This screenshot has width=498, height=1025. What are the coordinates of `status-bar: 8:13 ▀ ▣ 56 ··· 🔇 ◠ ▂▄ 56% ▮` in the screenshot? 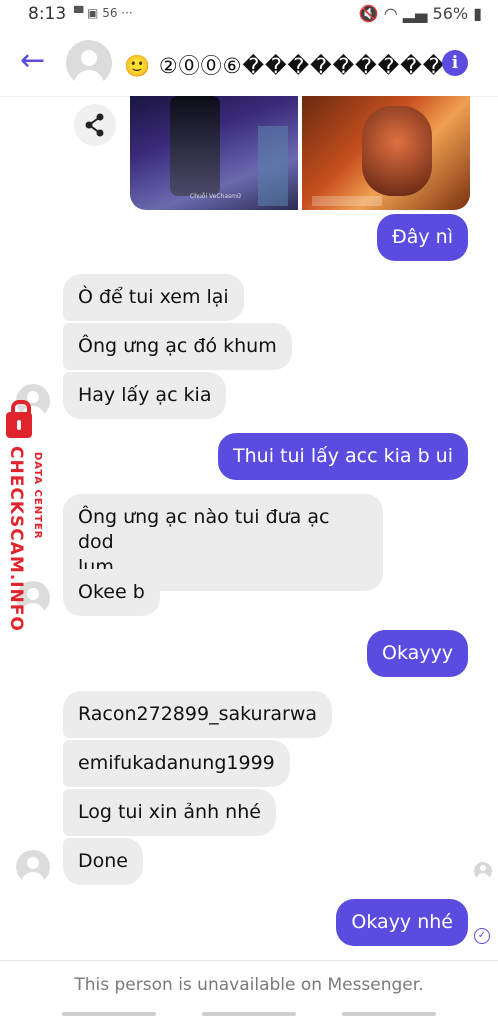 It's located at (249, 14).